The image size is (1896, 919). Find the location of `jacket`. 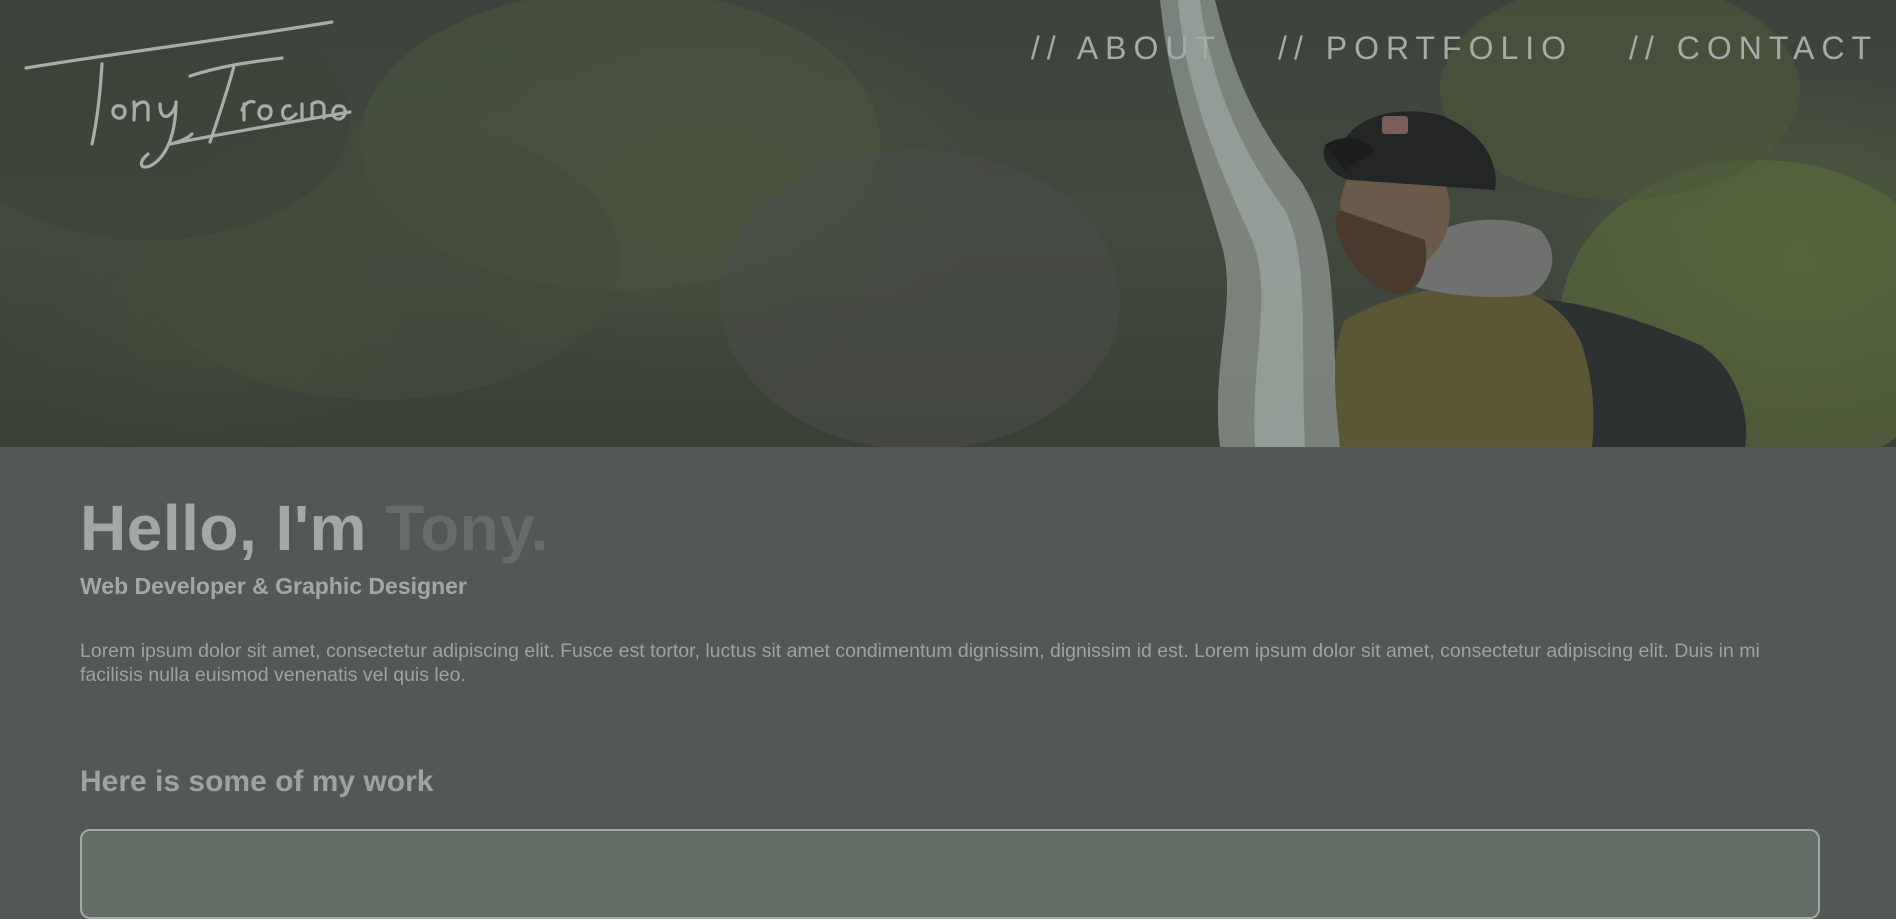

jacket is located at coordinates (1464, 365).